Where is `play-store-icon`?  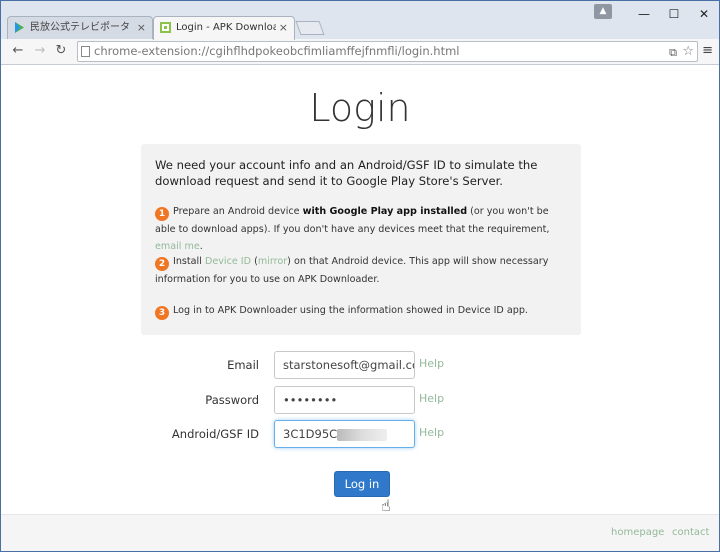
play-store-icon is located at coordinates (19, 27).